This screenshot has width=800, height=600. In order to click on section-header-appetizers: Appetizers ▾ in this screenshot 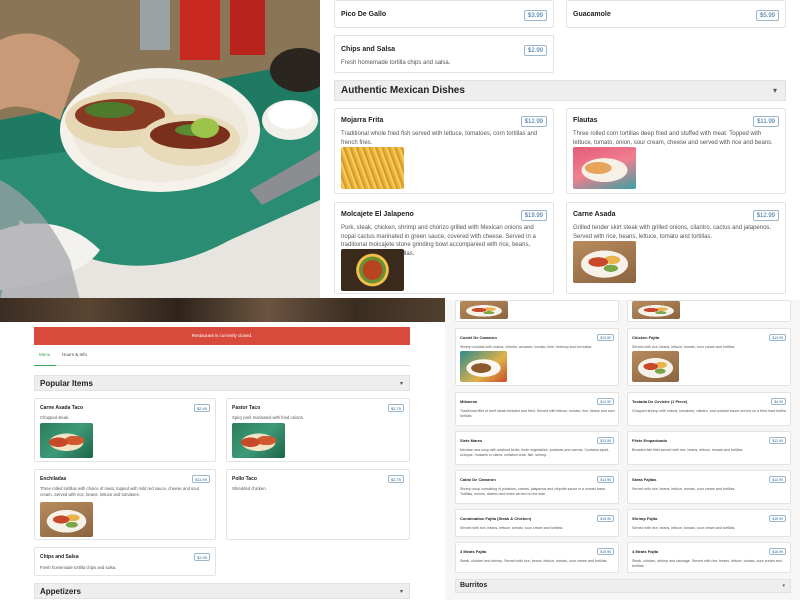, I will do `click(222, 591)`.